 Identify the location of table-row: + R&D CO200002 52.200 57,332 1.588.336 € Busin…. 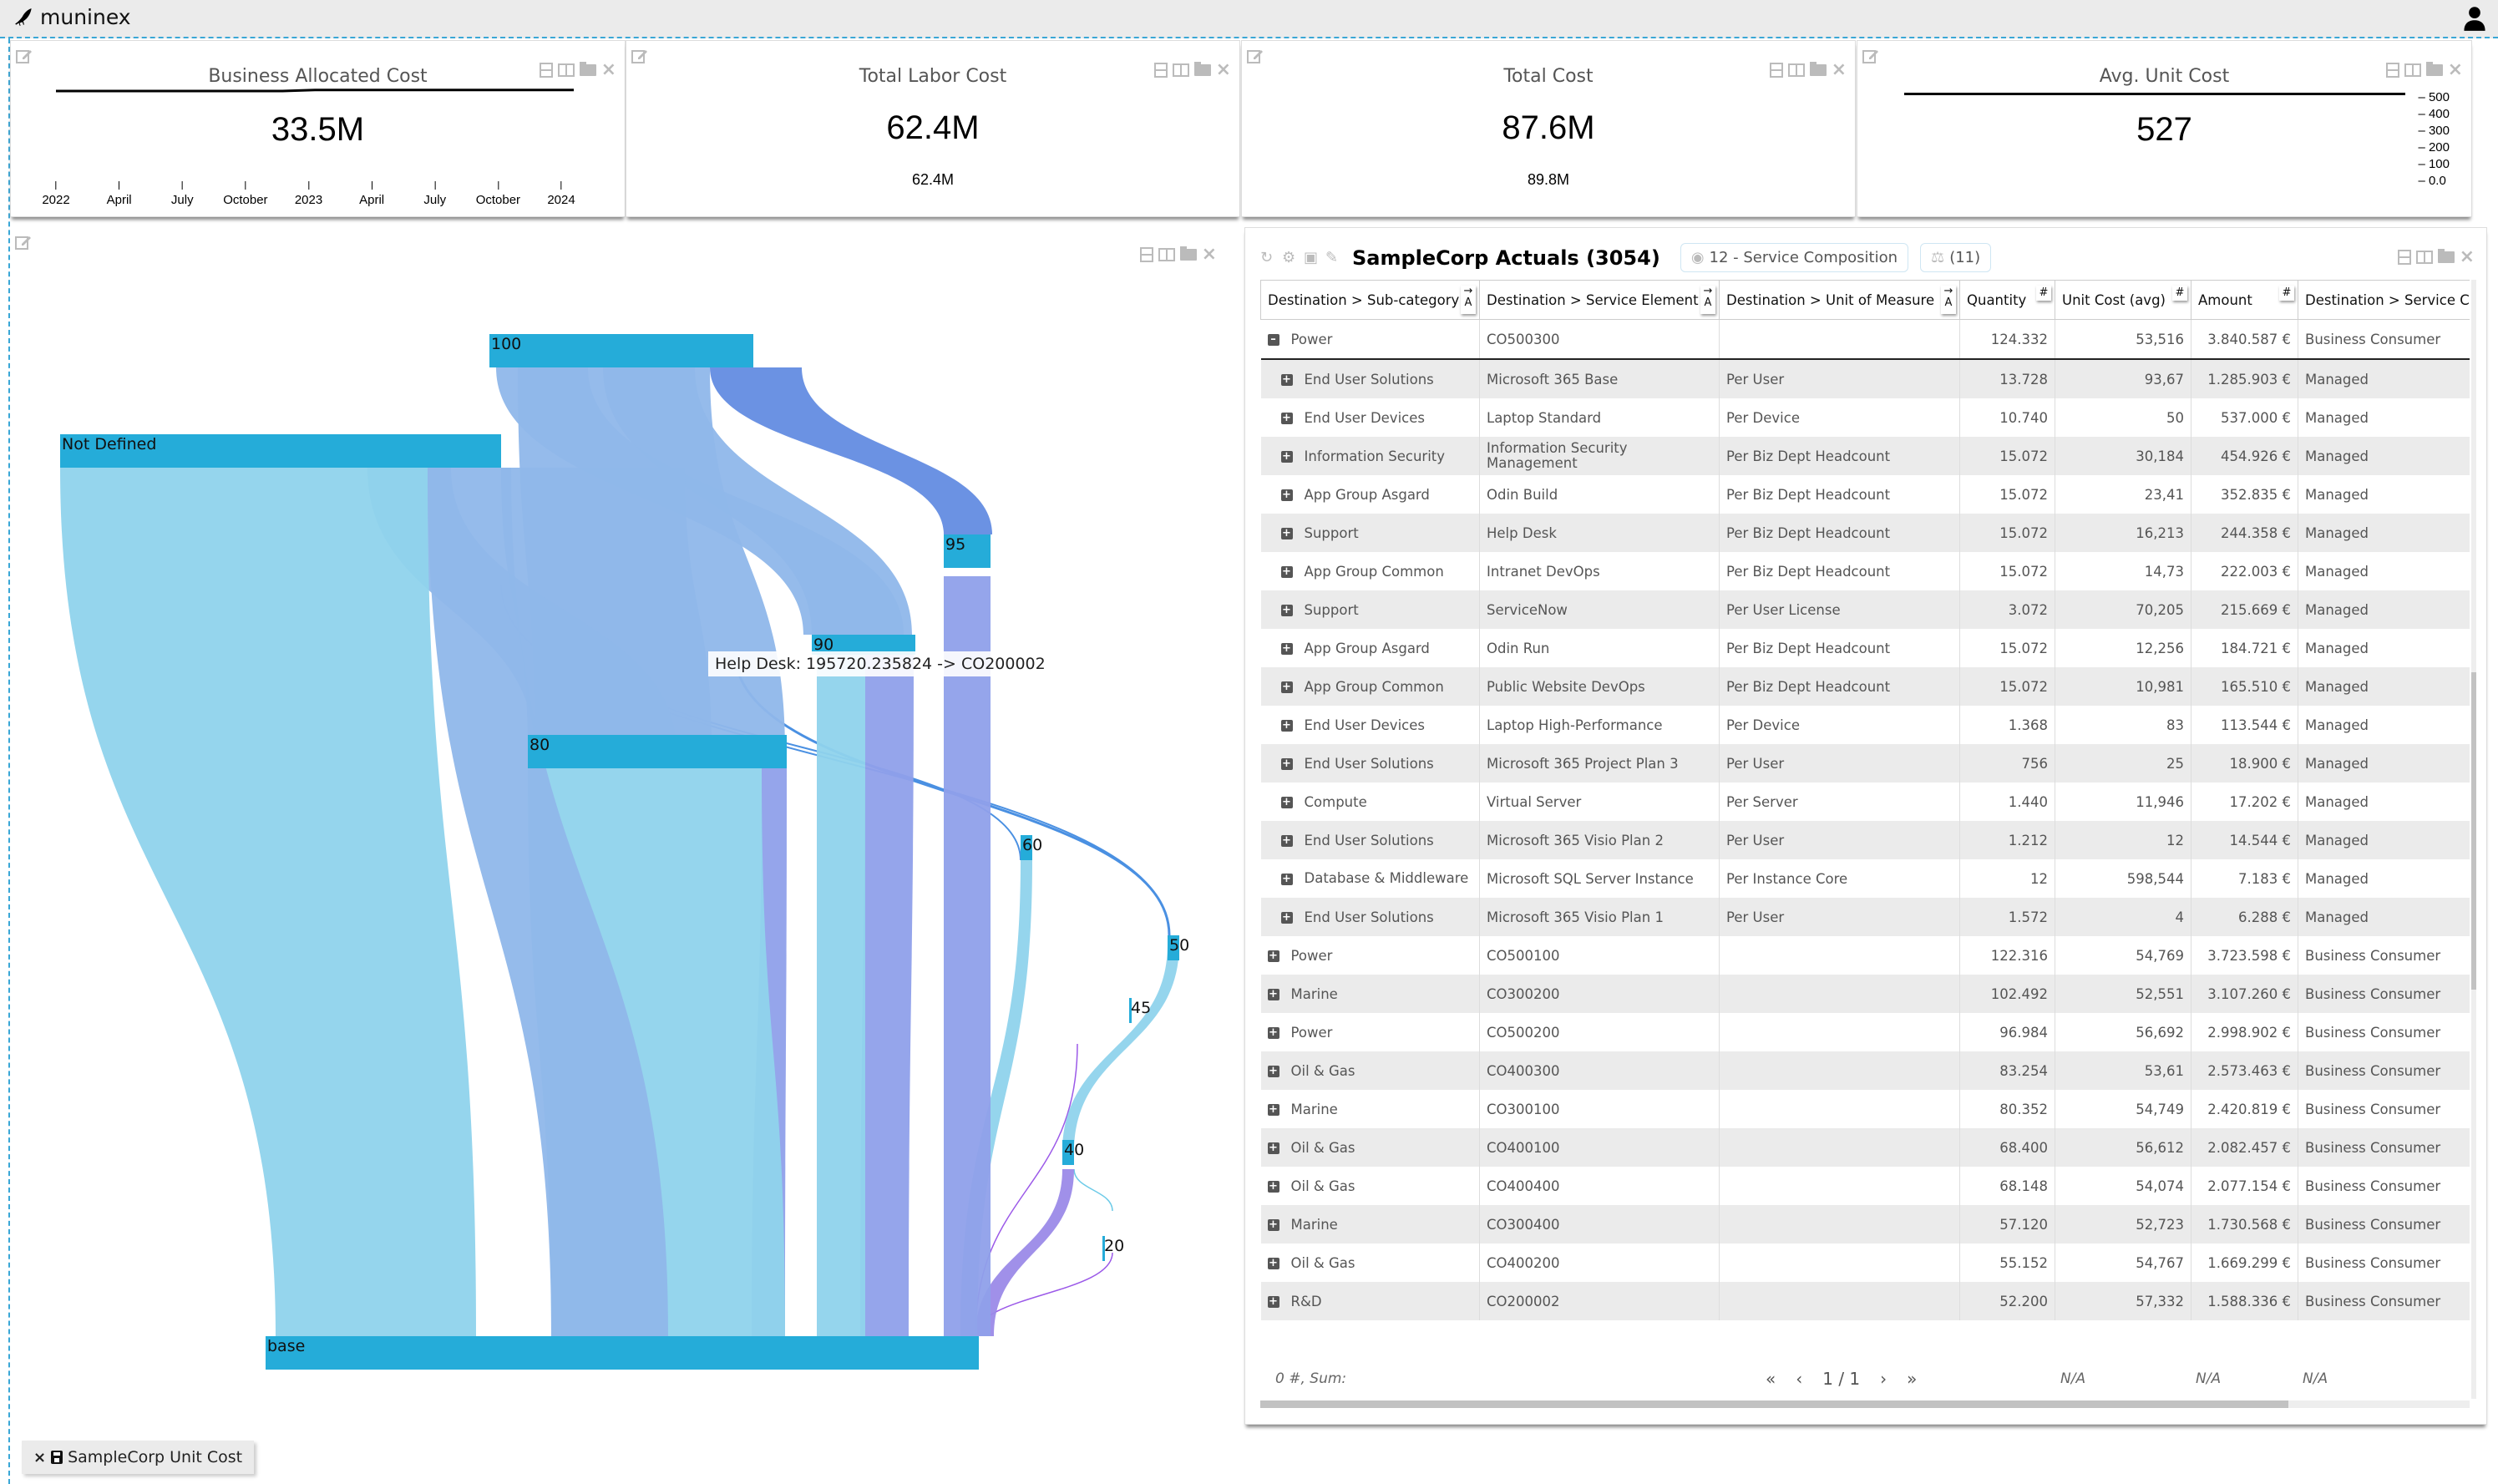
(1865, 1301).